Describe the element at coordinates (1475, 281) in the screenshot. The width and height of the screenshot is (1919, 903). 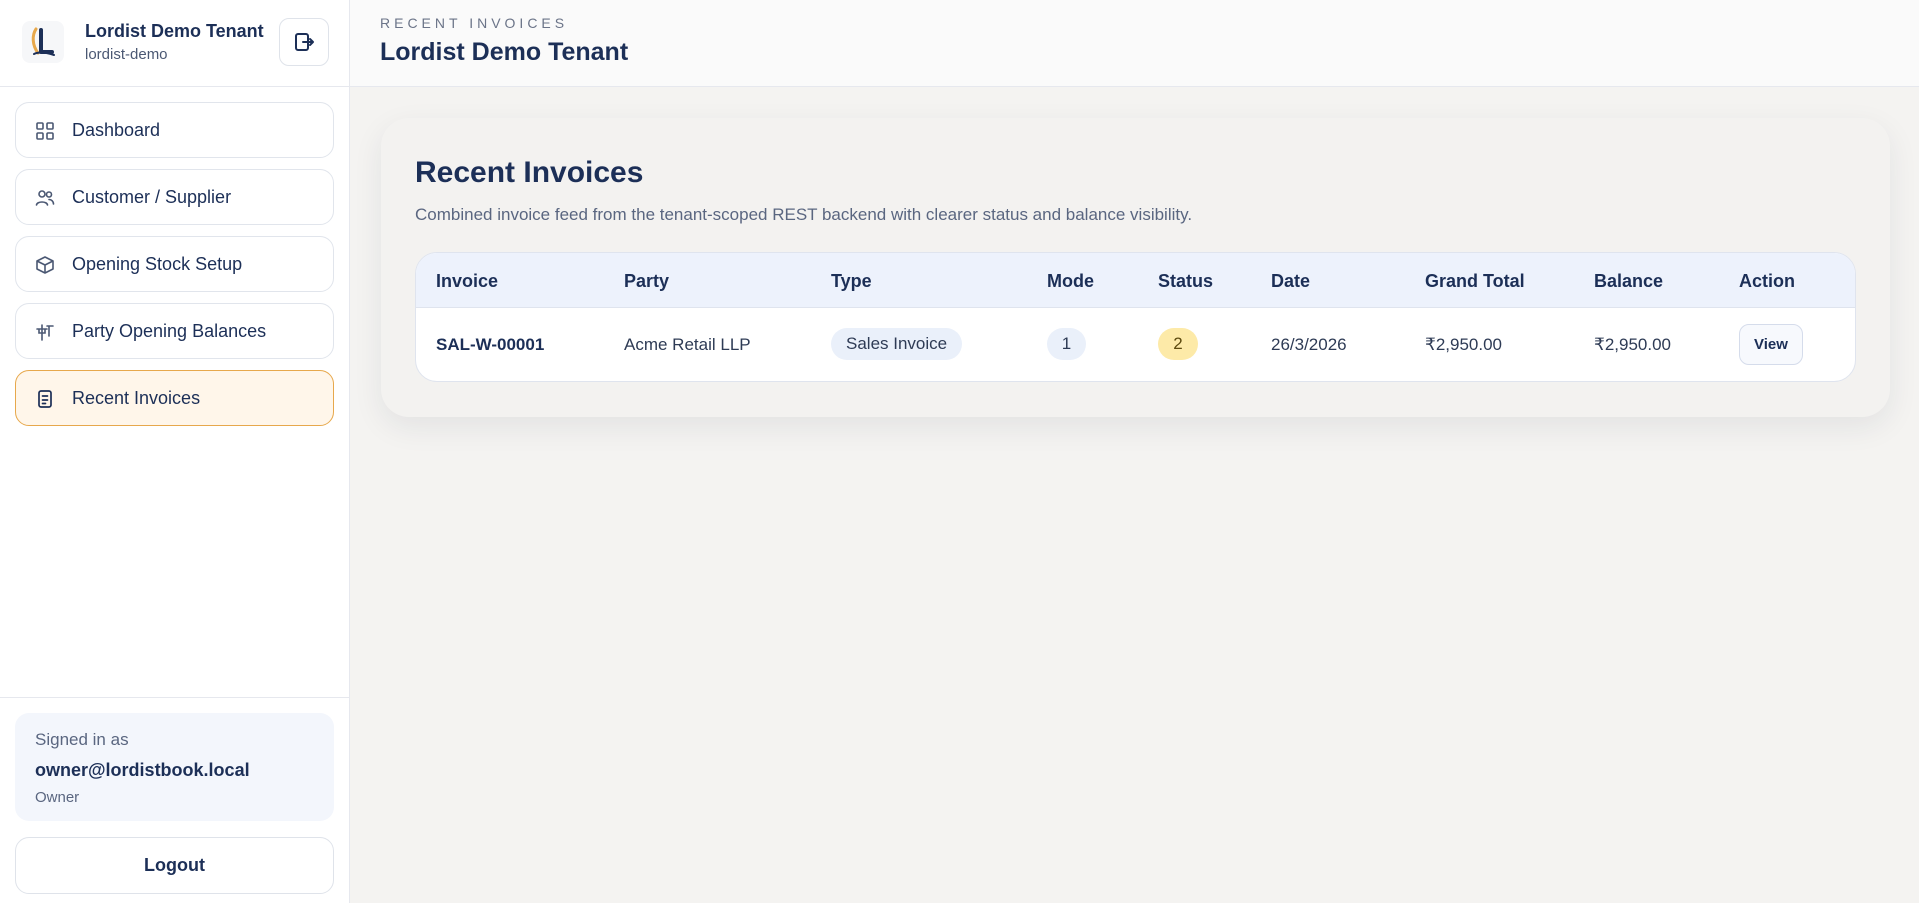
I see `column-header: Grand Total` at that location.